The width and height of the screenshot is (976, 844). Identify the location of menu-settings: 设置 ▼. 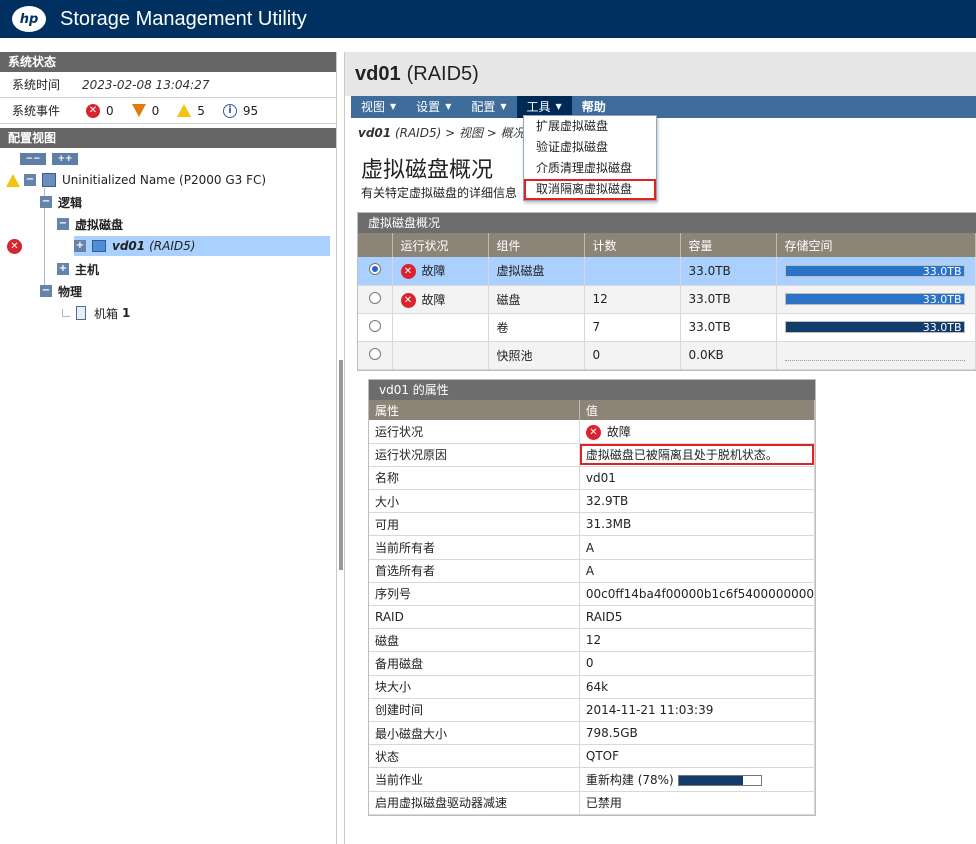
(433, 107).